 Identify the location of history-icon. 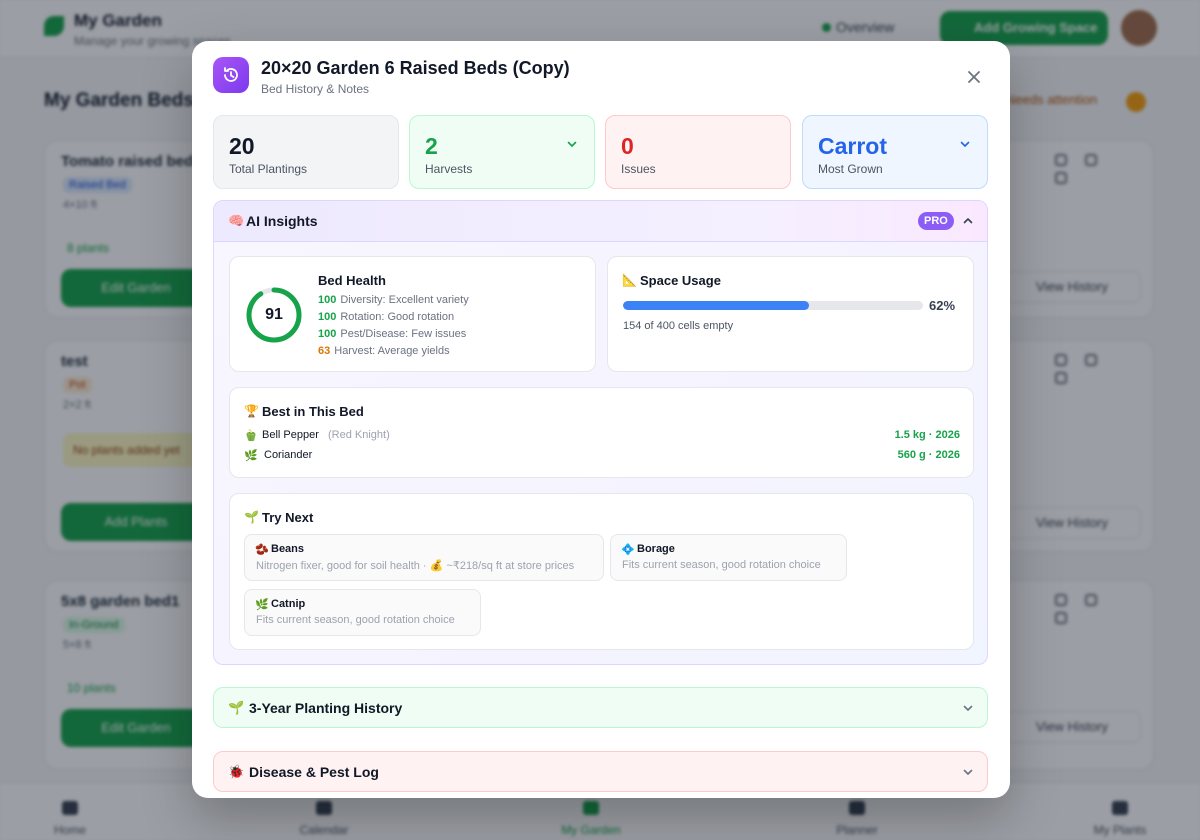
(231, 75).